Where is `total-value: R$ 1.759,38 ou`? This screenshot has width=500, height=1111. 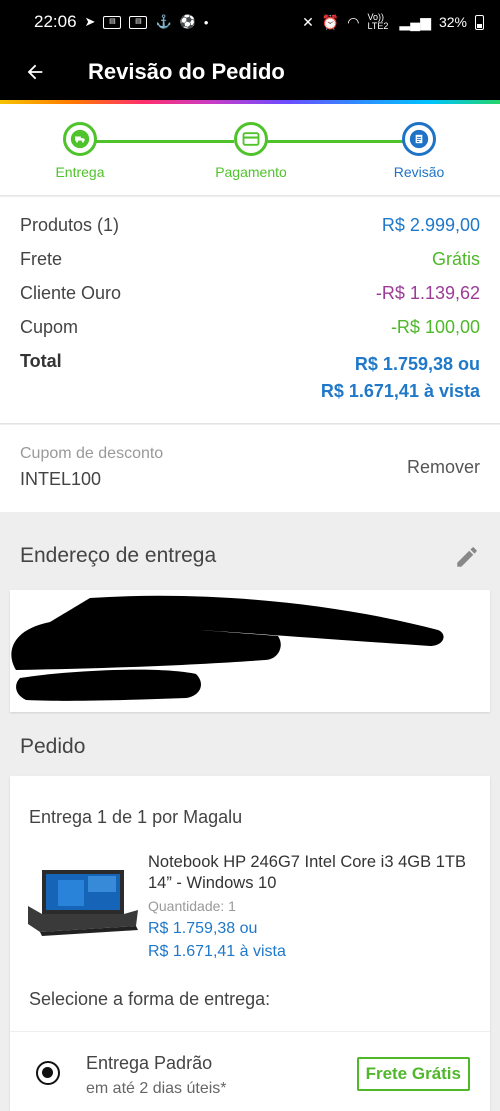
total-value: R$ 1.759,38 ou is located at coordinates (417, 364).